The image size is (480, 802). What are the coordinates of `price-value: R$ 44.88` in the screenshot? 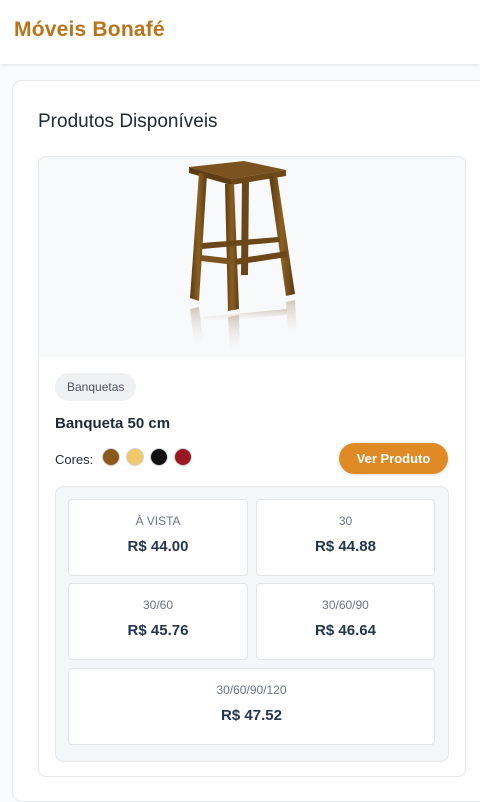 It's located at (345, 546).